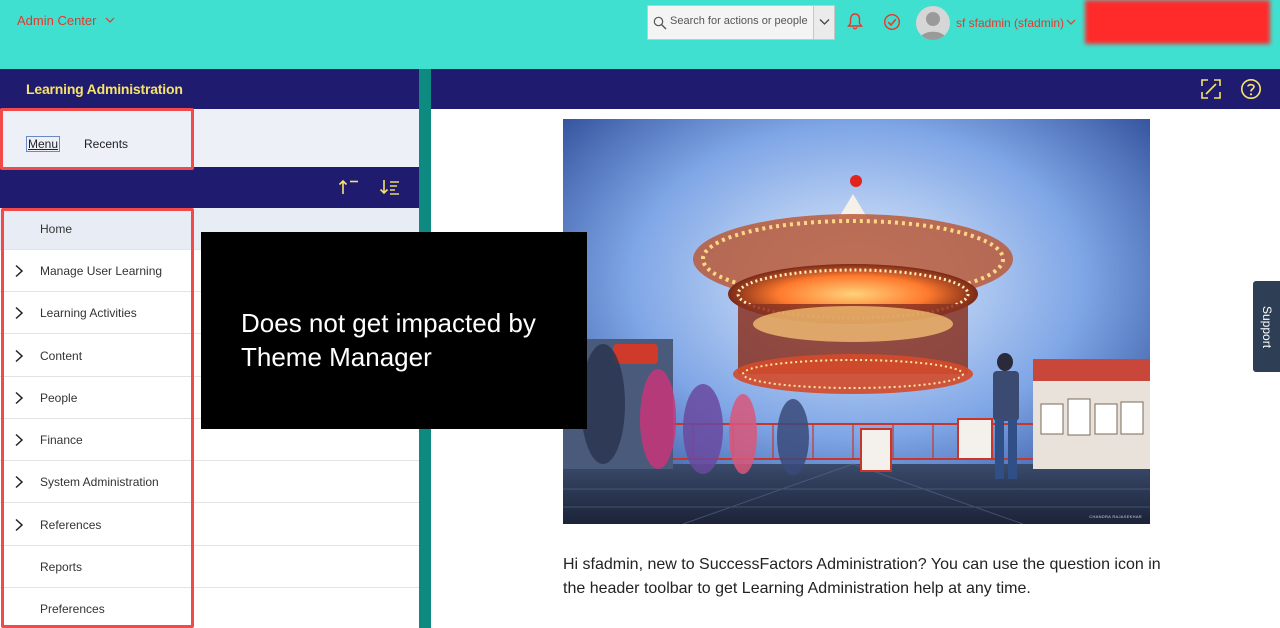 The height and width of the screenshot is (628, 1280). Describe the element at coordinates (43, 144) in the screenshot. I see `tab-menu: Menu` at that location.